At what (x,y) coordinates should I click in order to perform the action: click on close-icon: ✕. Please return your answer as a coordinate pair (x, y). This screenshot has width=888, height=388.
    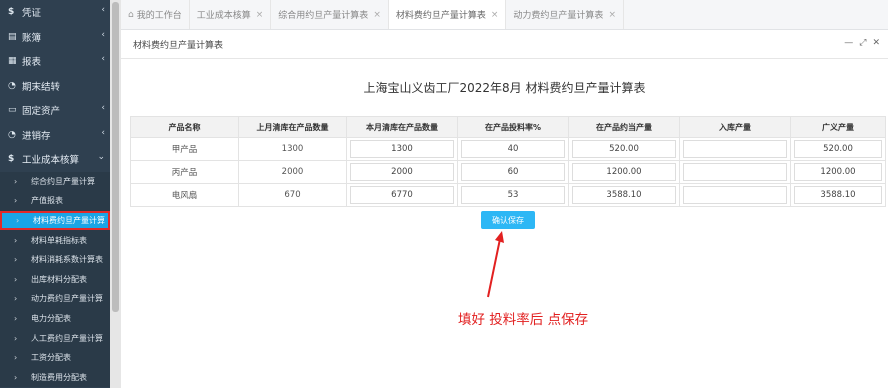
    Looking at the image, I should click on (876, 43).